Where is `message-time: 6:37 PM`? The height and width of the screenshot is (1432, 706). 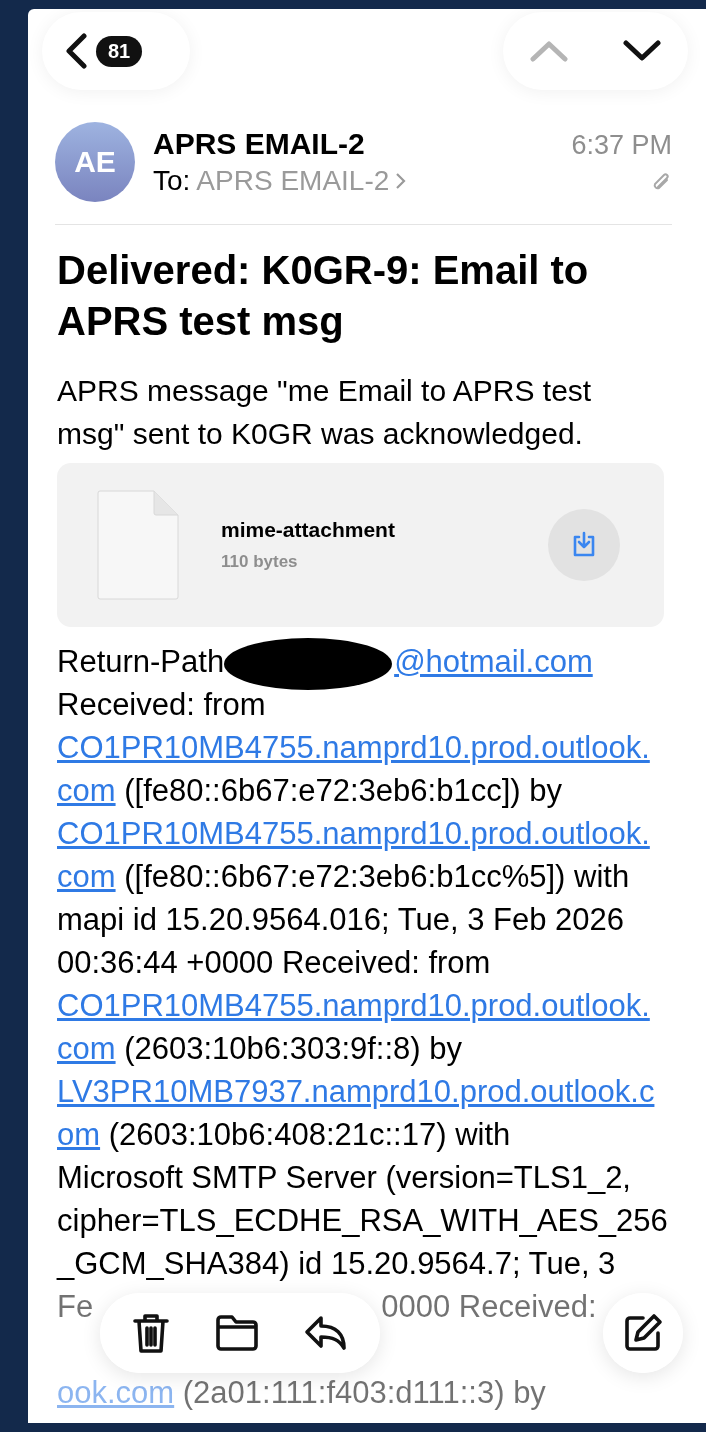
message-time: 6:37 PM is located at coordinates (621, 145).